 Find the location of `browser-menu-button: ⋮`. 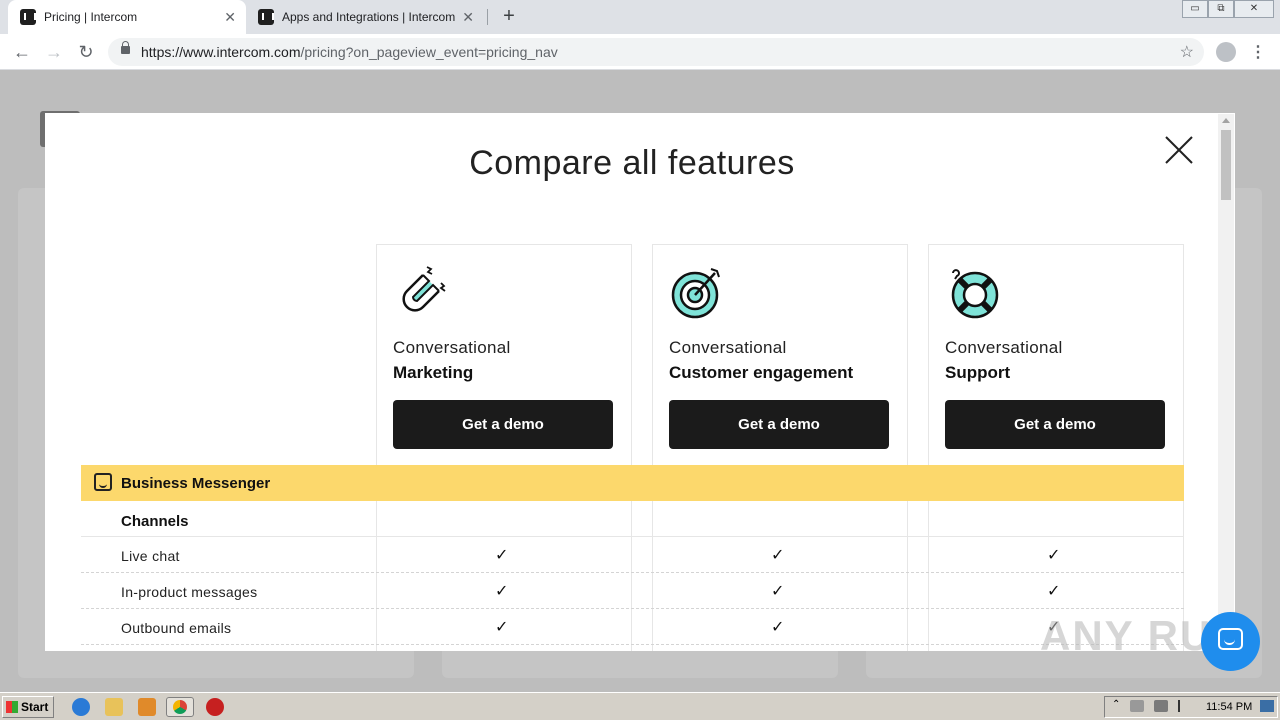

browser-menu-button: ⋮ is located at coordinates (1258, 52).